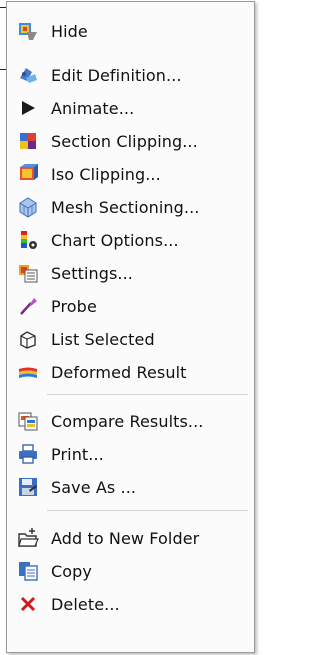 Image resolution: width=320 pixels, height=655 pixels. Describe the element at coordinates (28, 108) in the screenshot. I see `play-arrow-icon` at that location.